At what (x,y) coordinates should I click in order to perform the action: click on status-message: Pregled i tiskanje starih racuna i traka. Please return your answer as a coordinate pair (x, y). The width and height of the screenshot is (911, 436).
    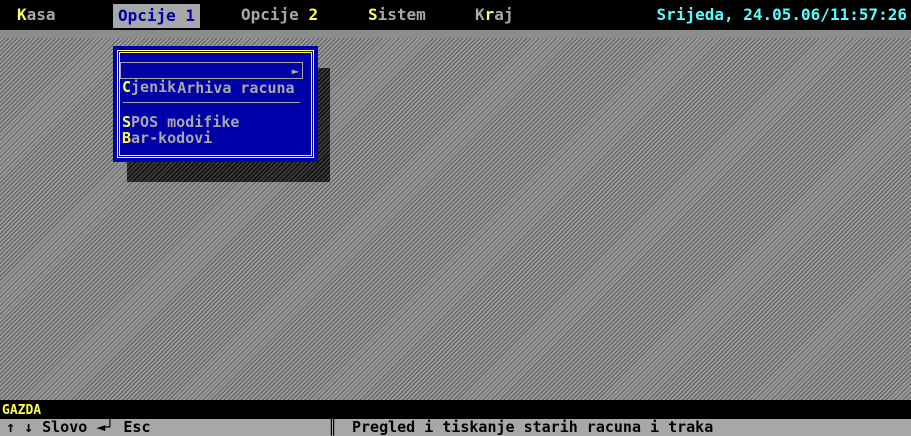
    Looking at the image, I should click on (533, 427).